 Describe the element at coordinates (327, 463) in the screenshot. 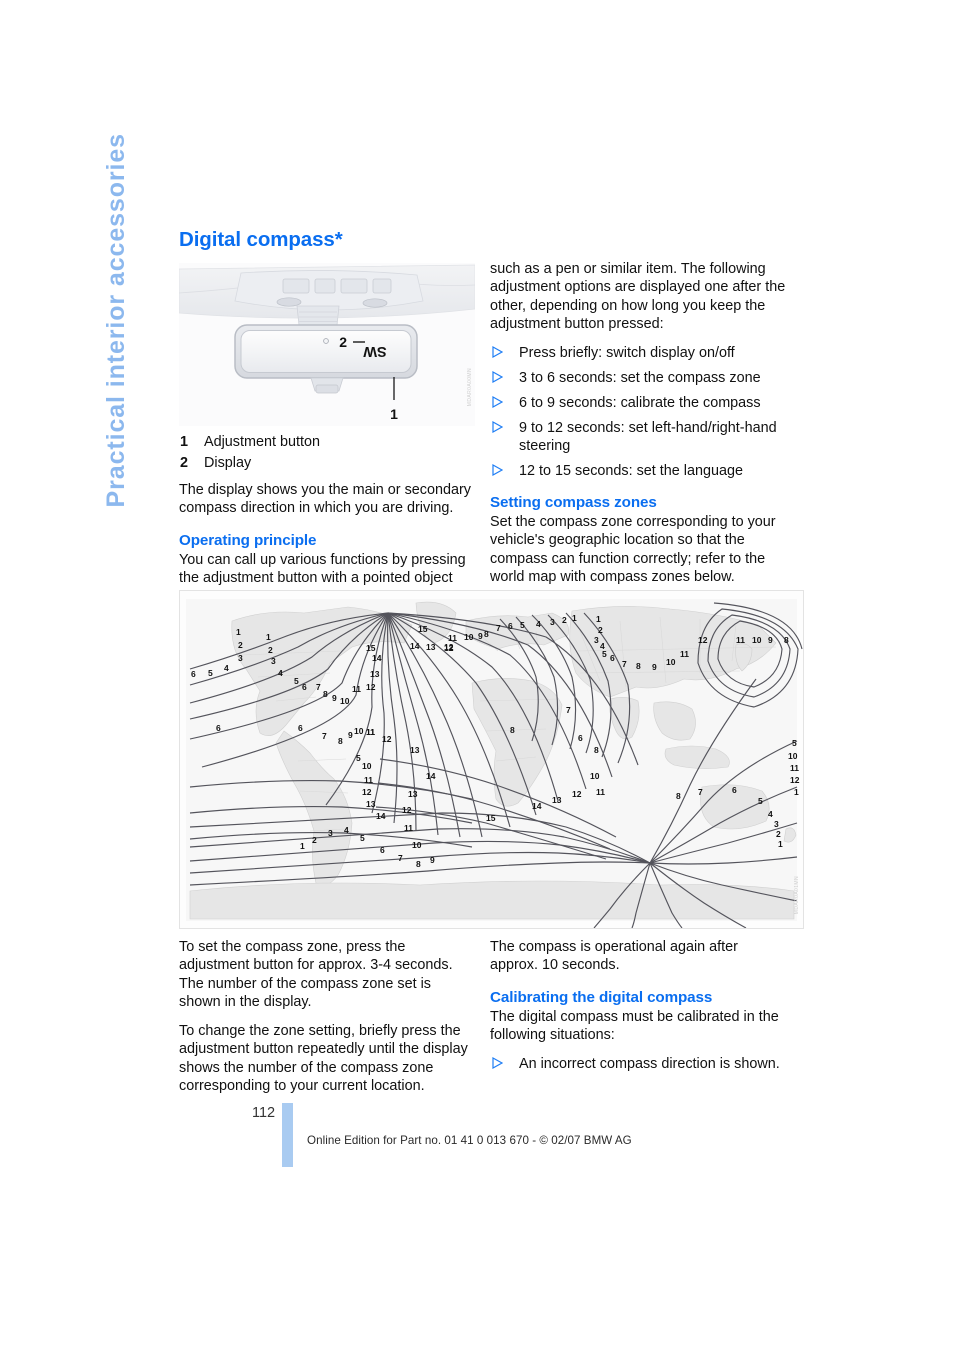

I see `legend-item: 2 Display` at that location.